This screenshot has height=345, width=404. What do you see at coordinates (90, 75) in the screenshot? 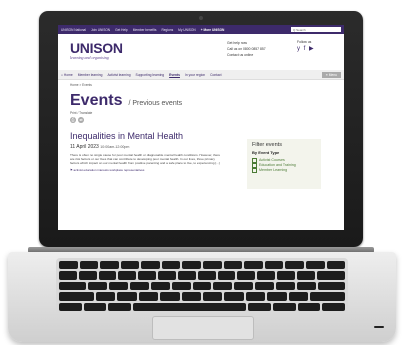
I see `nav-member-learning: Member learning` at bounding box center [90, 75].